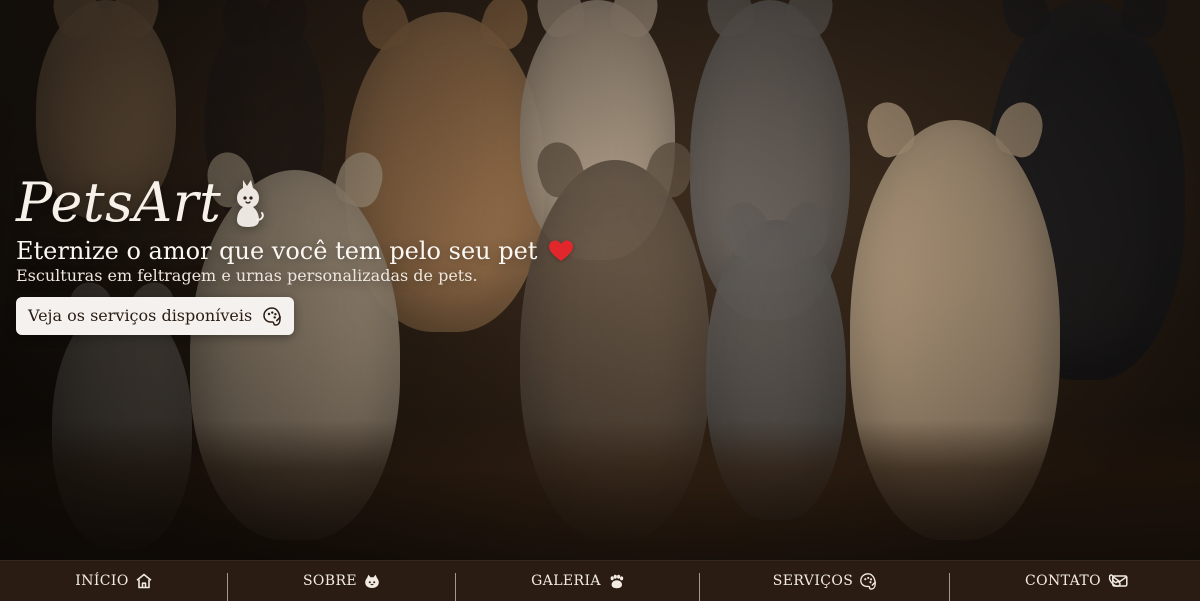 Image resolution: width=1200 pixels, height=601 pixels. What do you see at coordinates (813, 581) in the screenshot?
I see `nav-item-label: SERVIÇOS` at bounding box center [813, 581].